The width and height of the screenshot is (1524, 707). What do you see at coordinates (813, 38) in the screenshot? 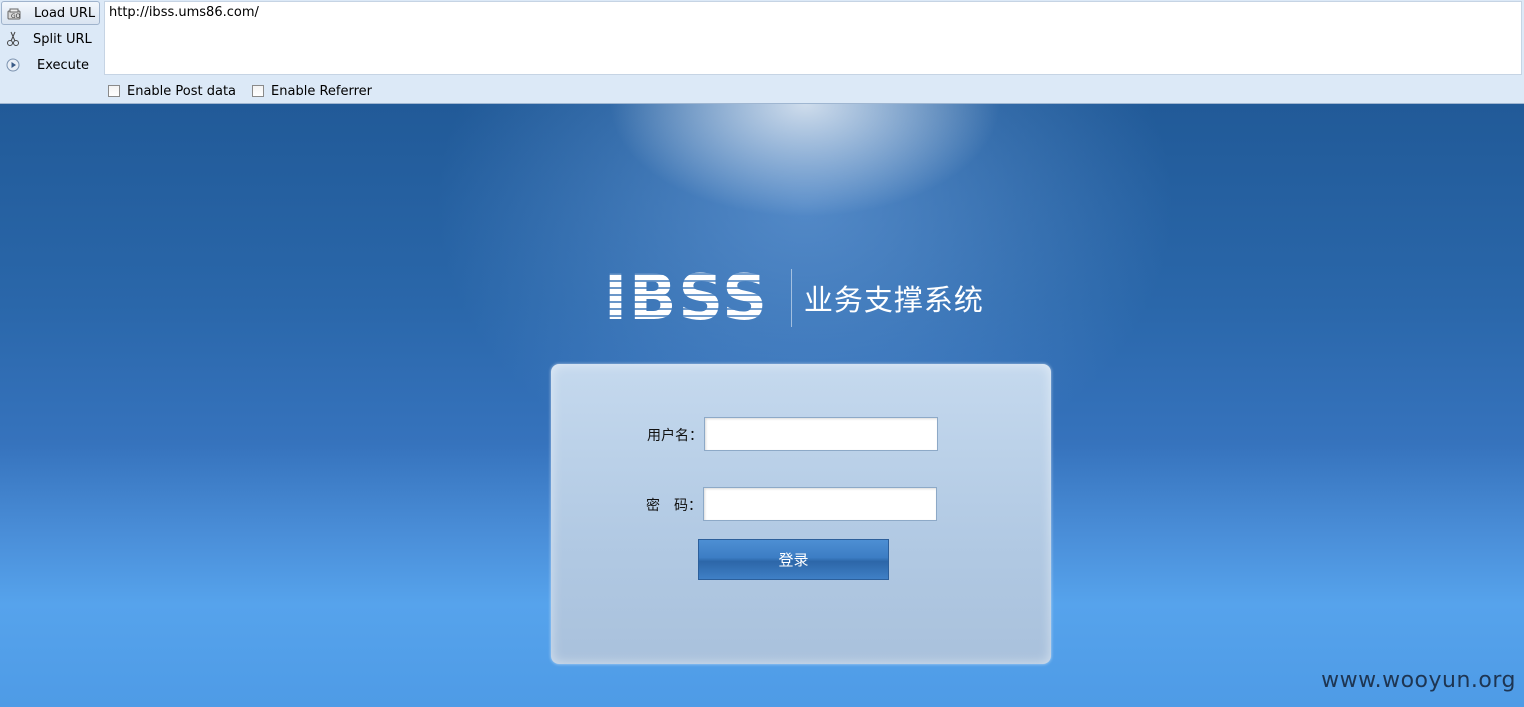
I see `url-textarea: http://ibss.ums86.com/` at bounding box center [813, 38].